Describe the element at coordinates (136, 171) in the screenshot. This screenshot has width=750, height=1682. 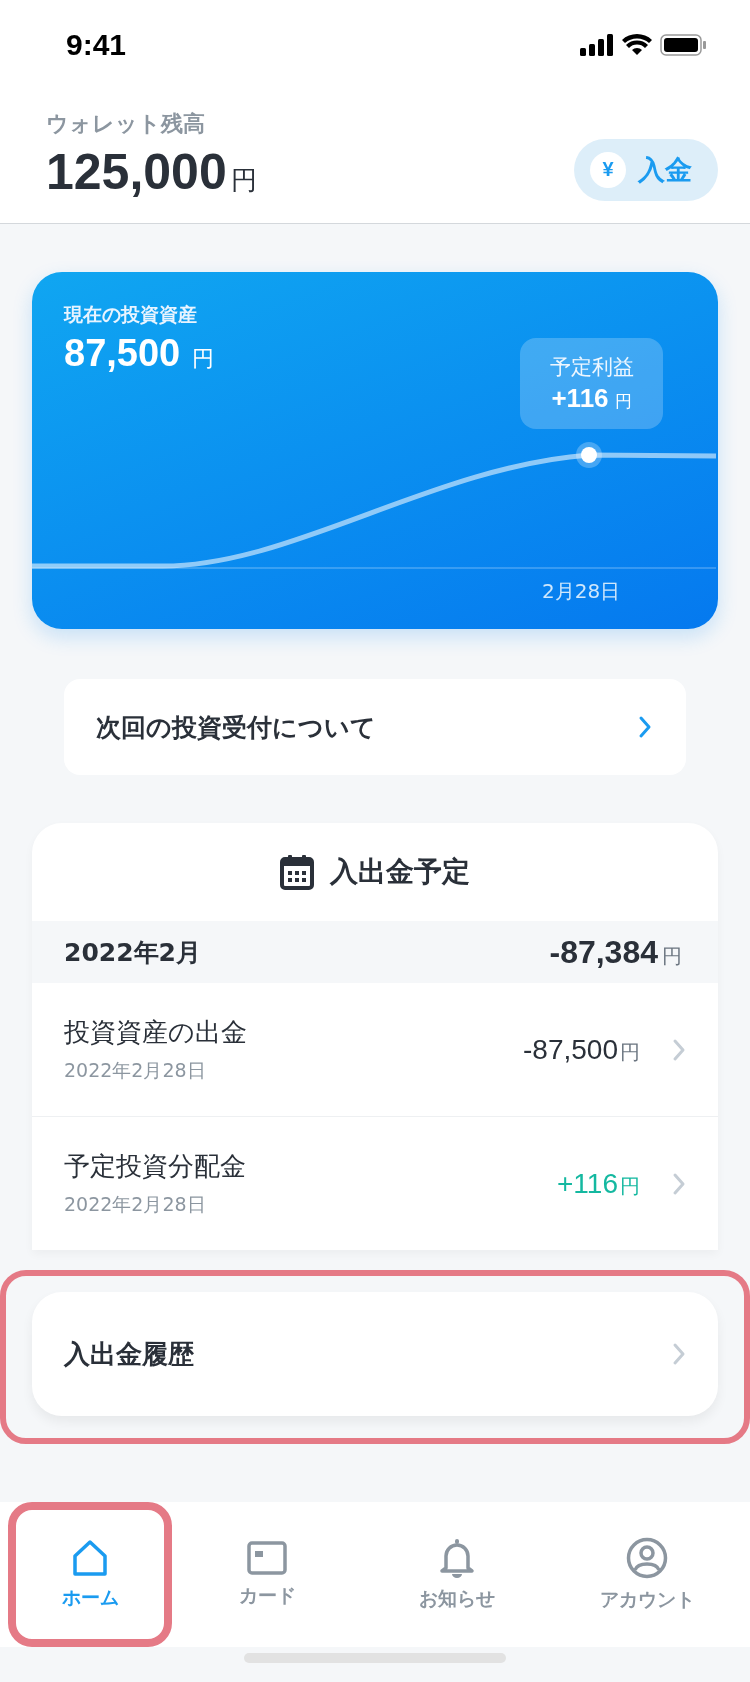
I see `balance-amount: 125,000` at that location.